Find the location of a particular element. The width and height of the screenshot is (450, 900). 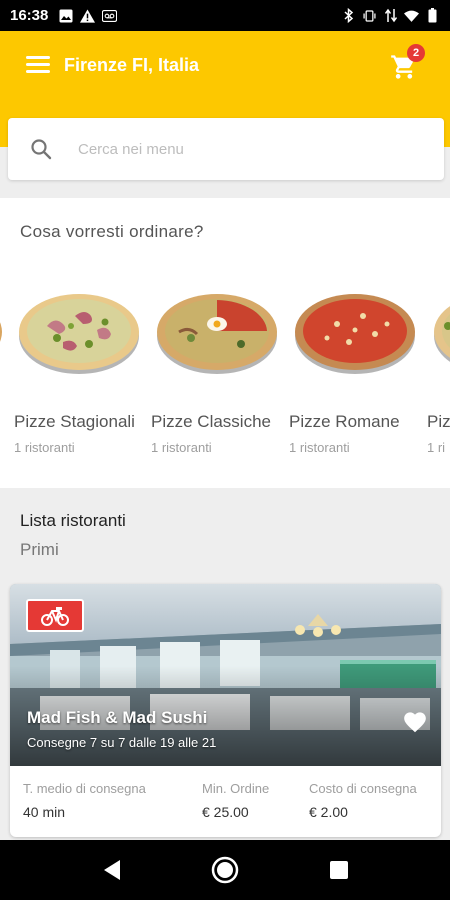

delivery-cost-value: € 2.00 is located at coordinates (328, 812).